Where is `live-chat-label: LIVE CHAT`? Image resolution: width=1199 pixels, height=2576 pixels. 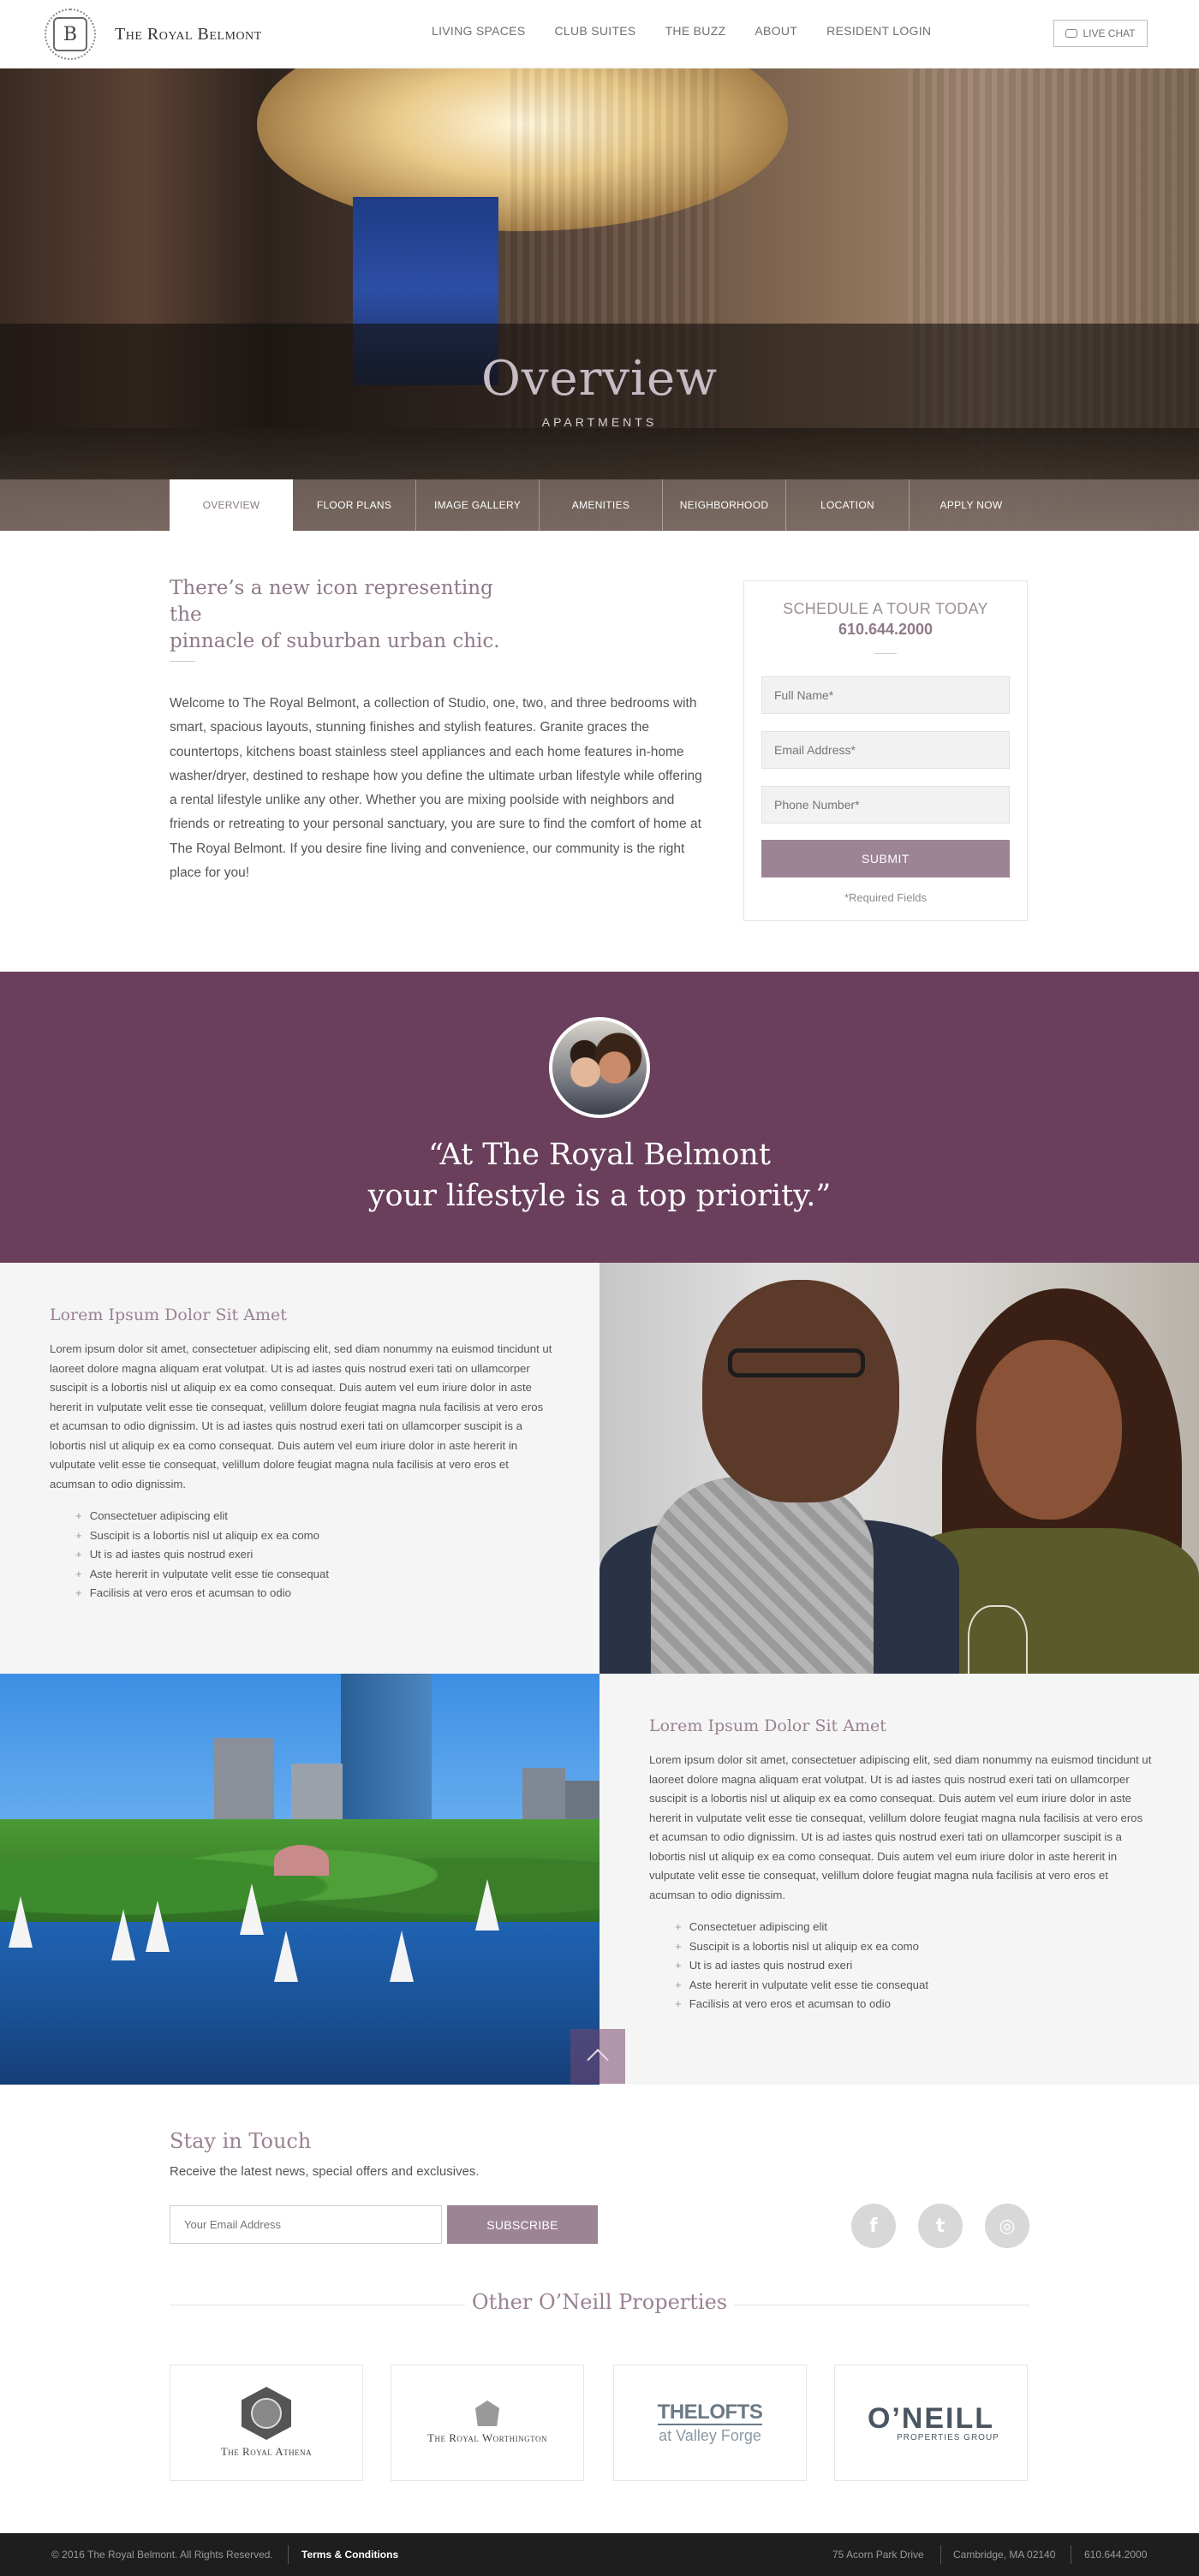
live-chat-label: LIVE CHAT is located at coordinates (1109, 33).